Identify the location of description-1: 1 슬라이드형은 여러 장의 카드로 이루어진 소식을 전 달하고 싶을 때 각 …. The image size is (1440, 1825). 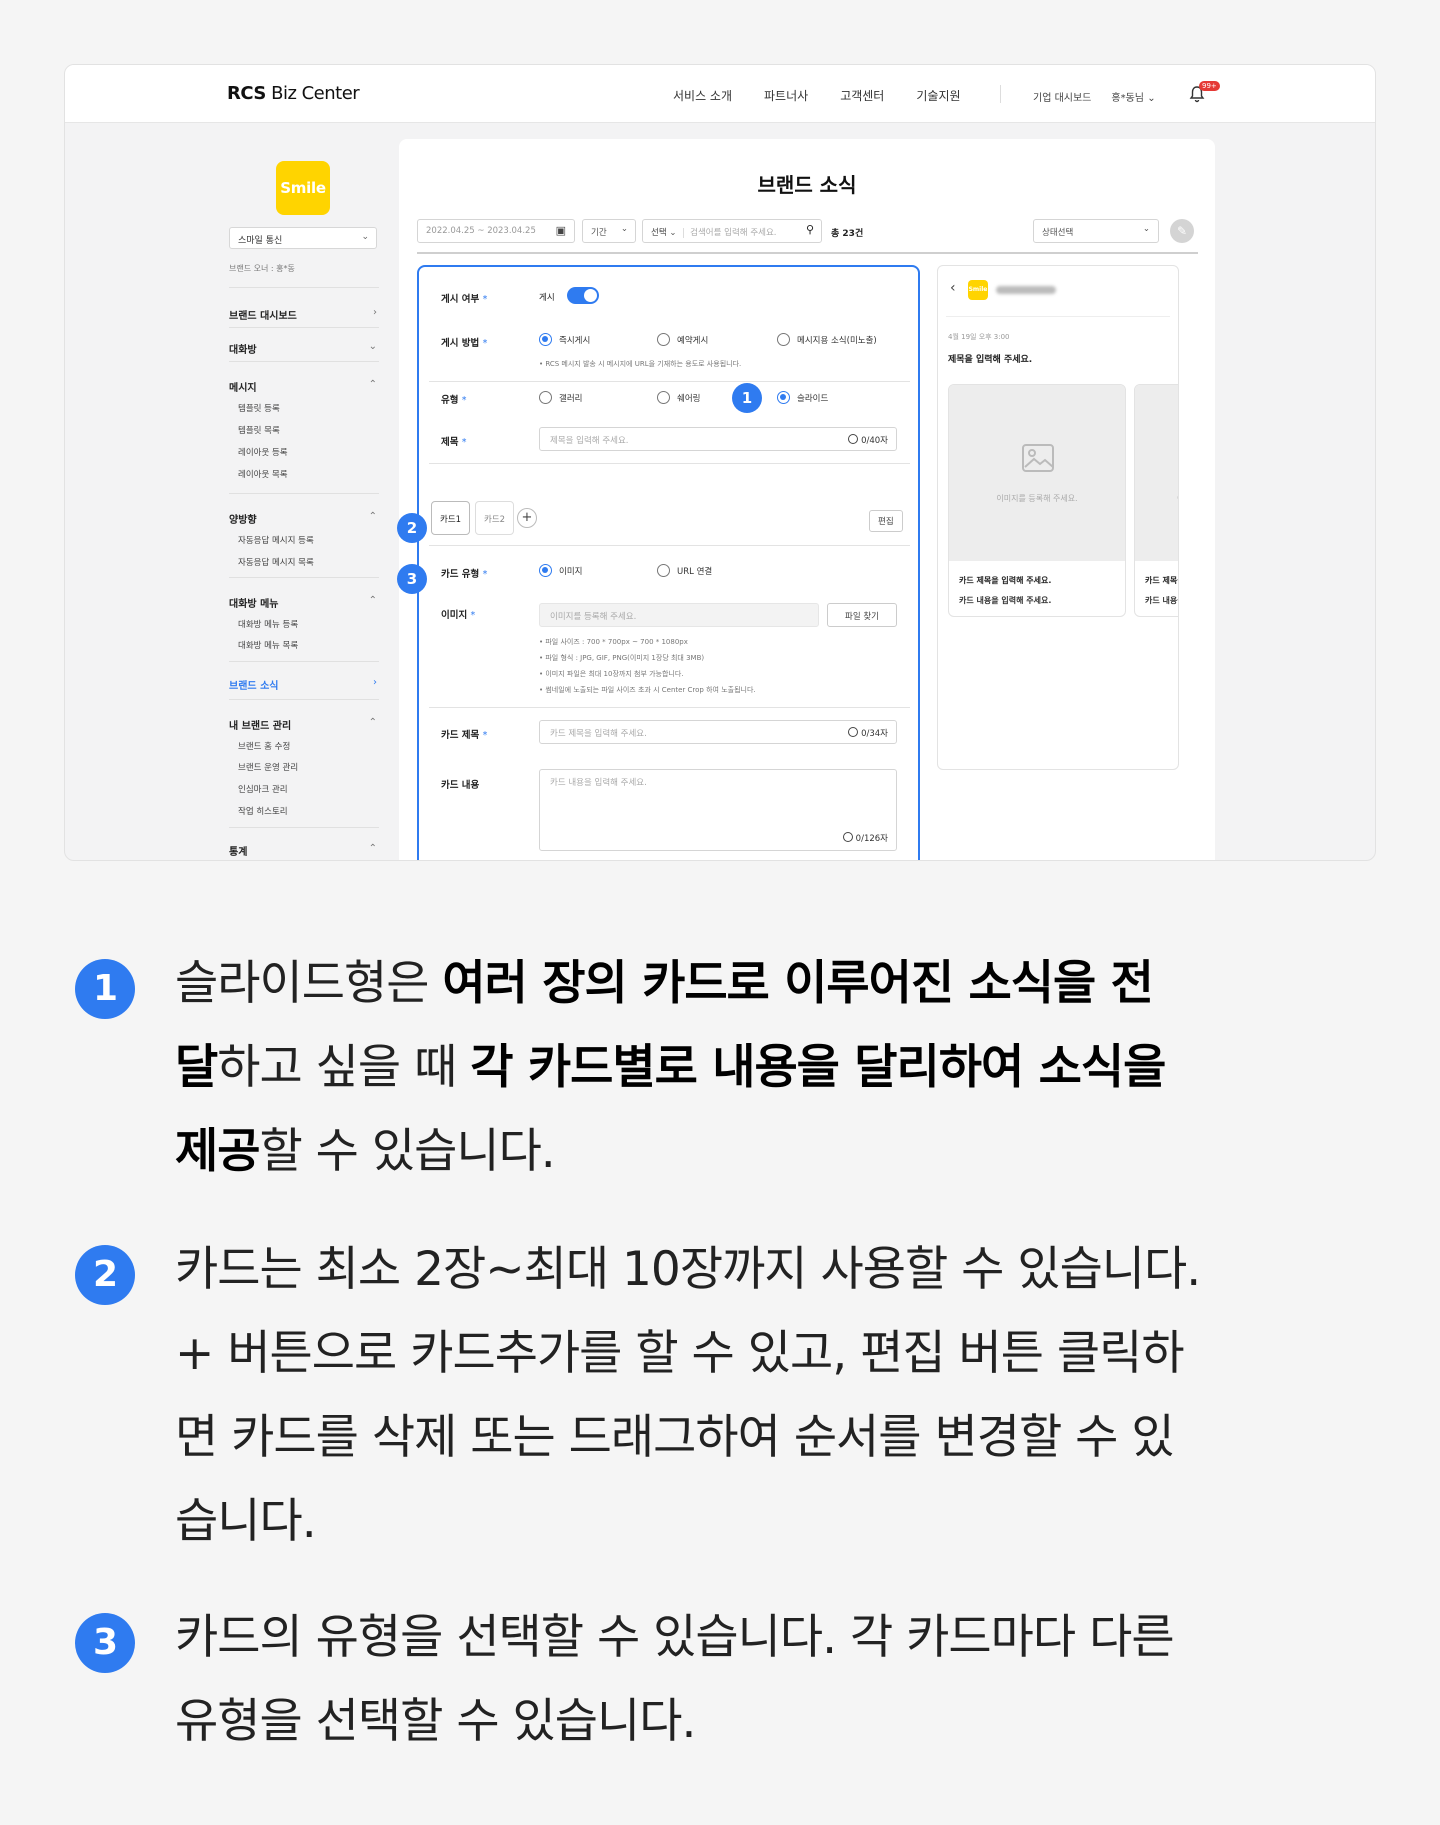
(620, 1068).